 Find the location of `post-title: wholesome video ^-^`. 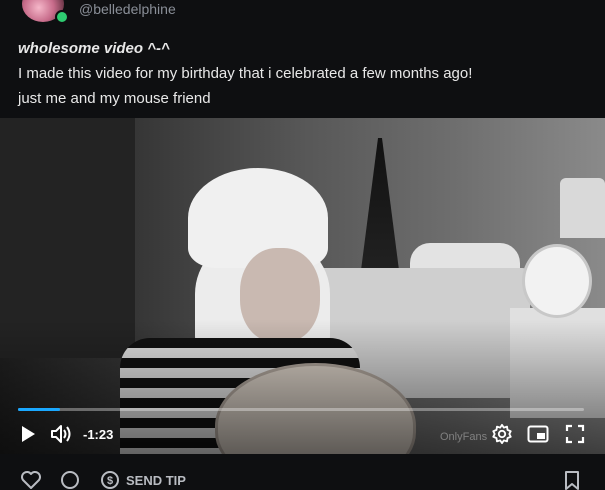

post-title: wholesome video ^-^ is located at coordinates (94, 48).